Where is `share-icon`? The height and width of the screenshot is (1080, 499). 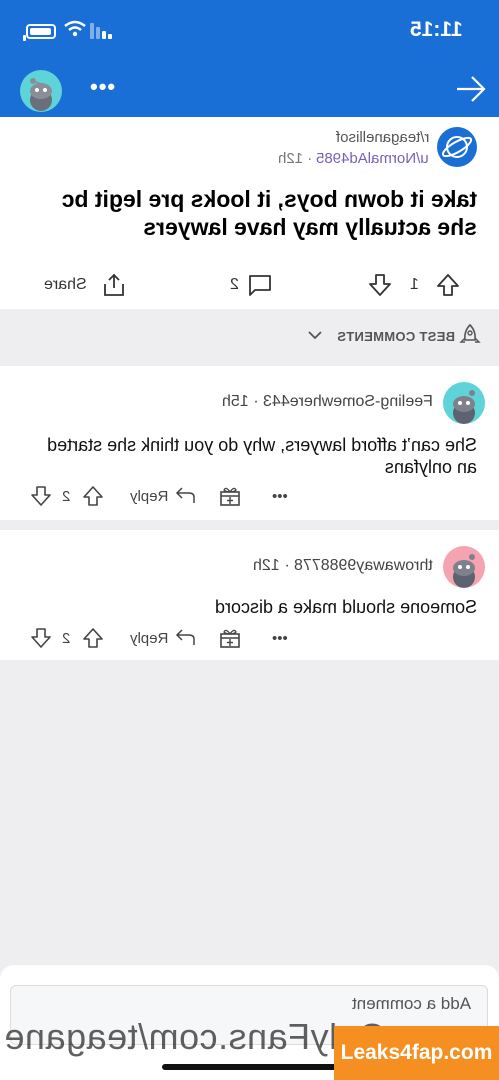
share-icon is located at coordinates (114, 284).